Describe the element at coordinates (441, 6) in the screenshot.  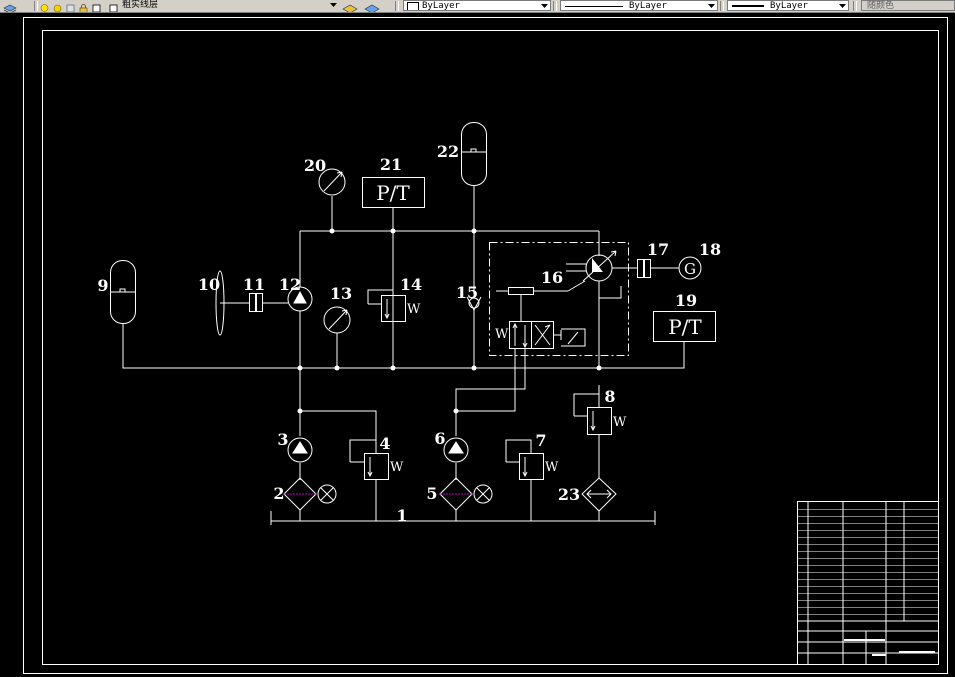
I see `color-dropdown-value: ByLayer` at that location.